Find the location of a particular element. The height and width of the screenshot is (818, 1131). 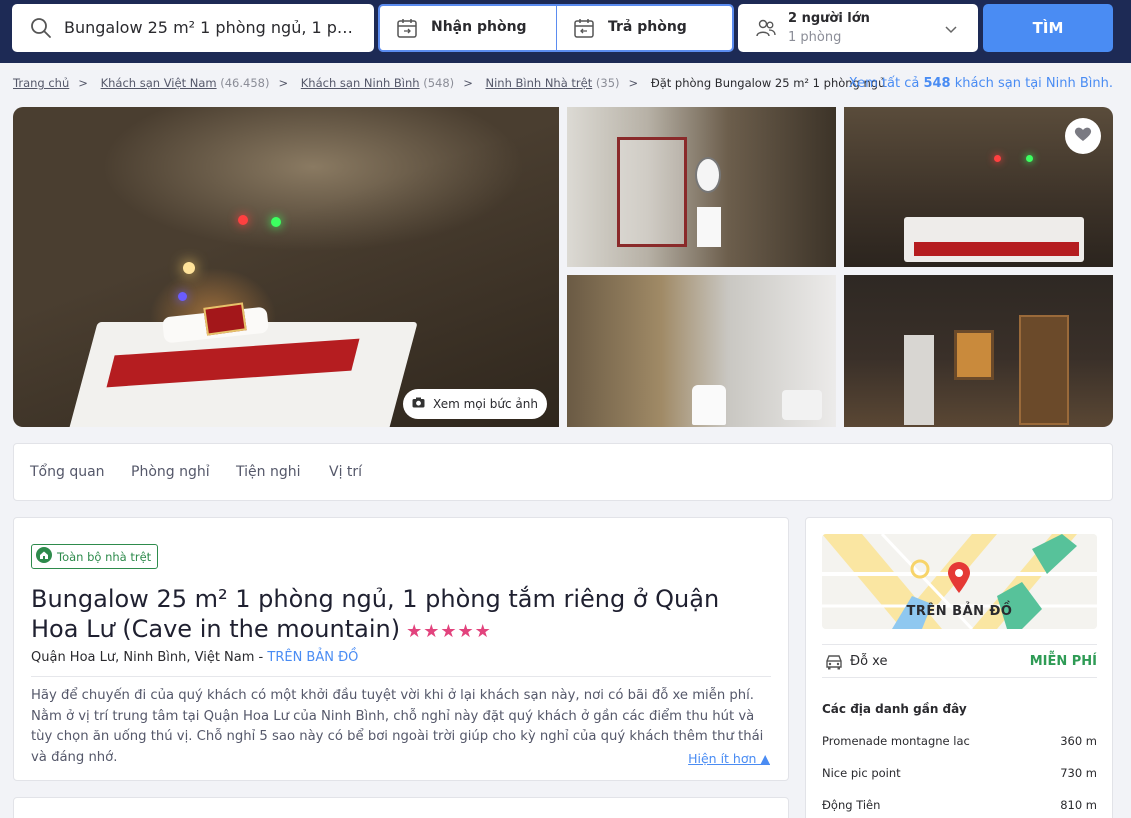

photo-window is located at coordinates (974, 355).